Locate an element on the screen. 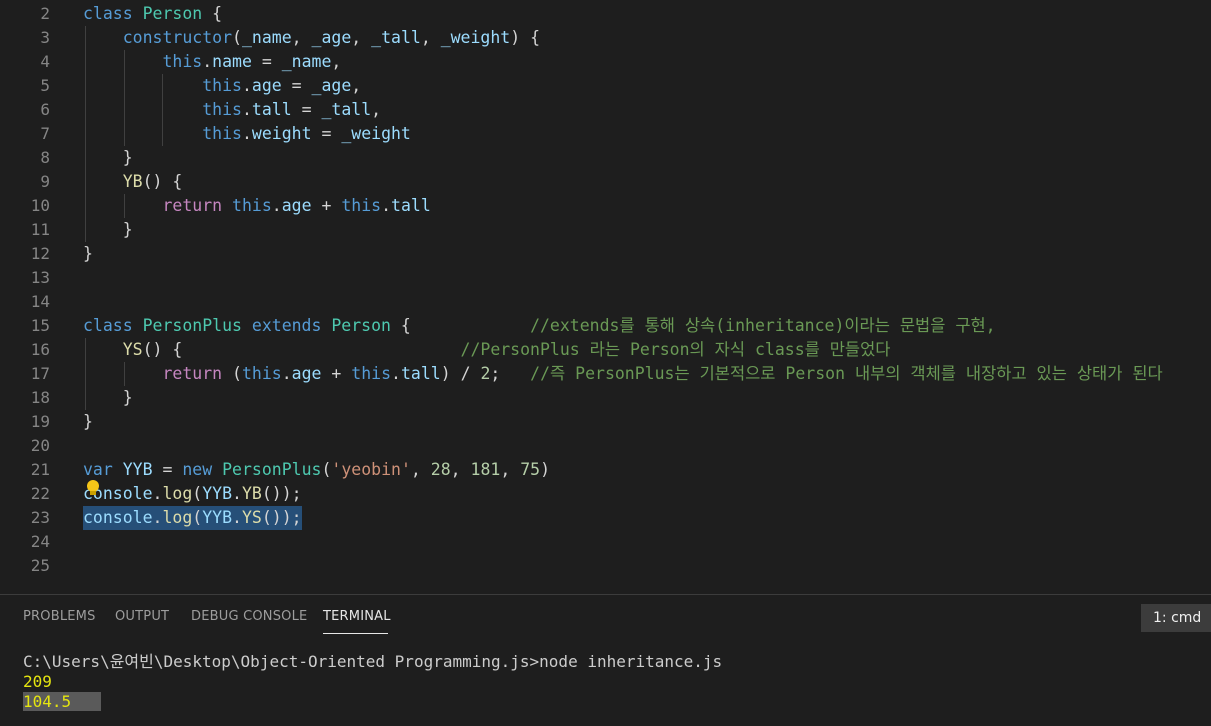 Image resolution: width=1211 pixels, height=726 pixels. code-line: 5 this.age = _age, is located at coordinates (605, 86).